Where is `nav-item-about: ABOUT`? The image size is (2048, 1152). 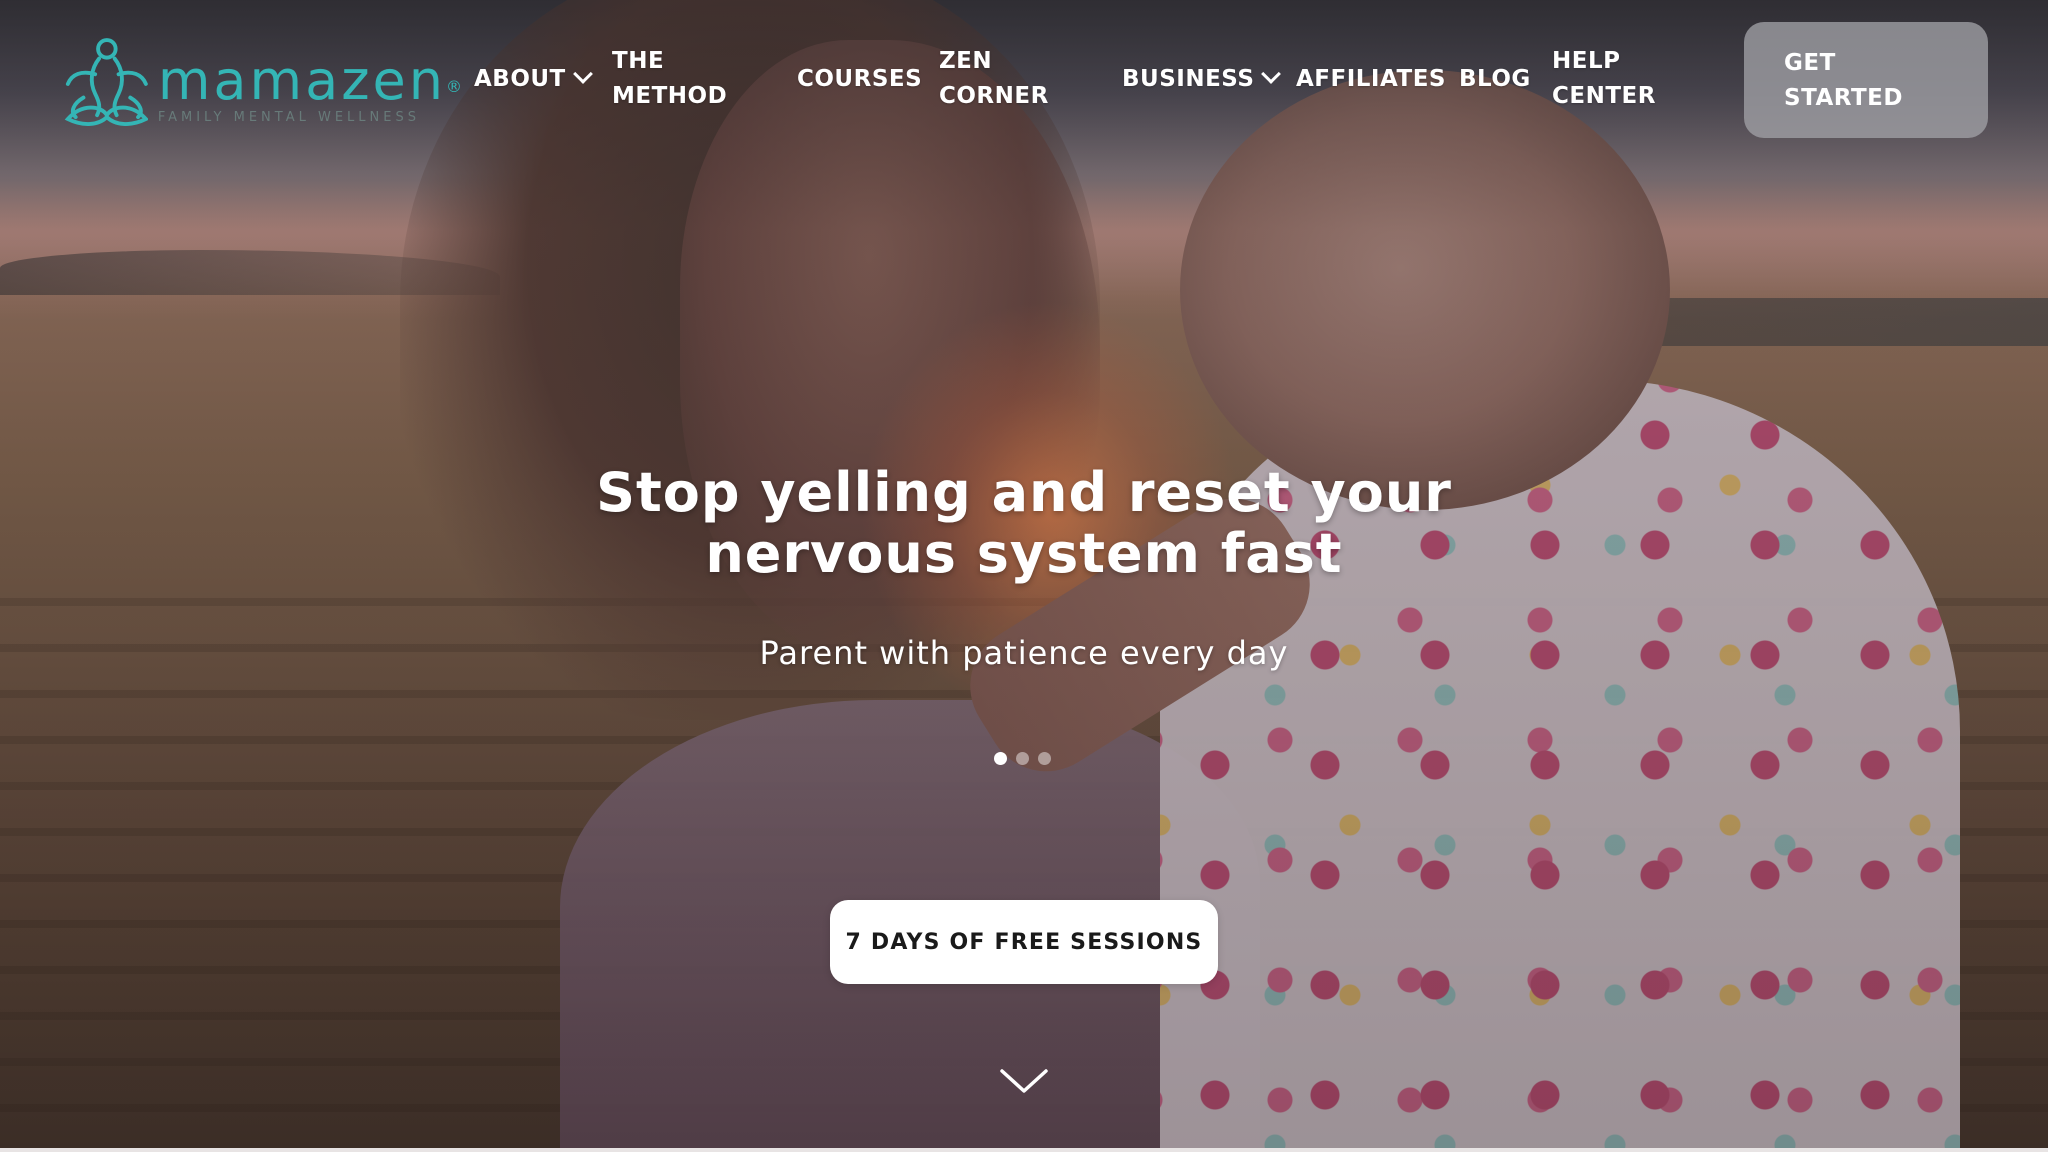
nav-item-about: ABOUT is located at coordinates (533, 79).